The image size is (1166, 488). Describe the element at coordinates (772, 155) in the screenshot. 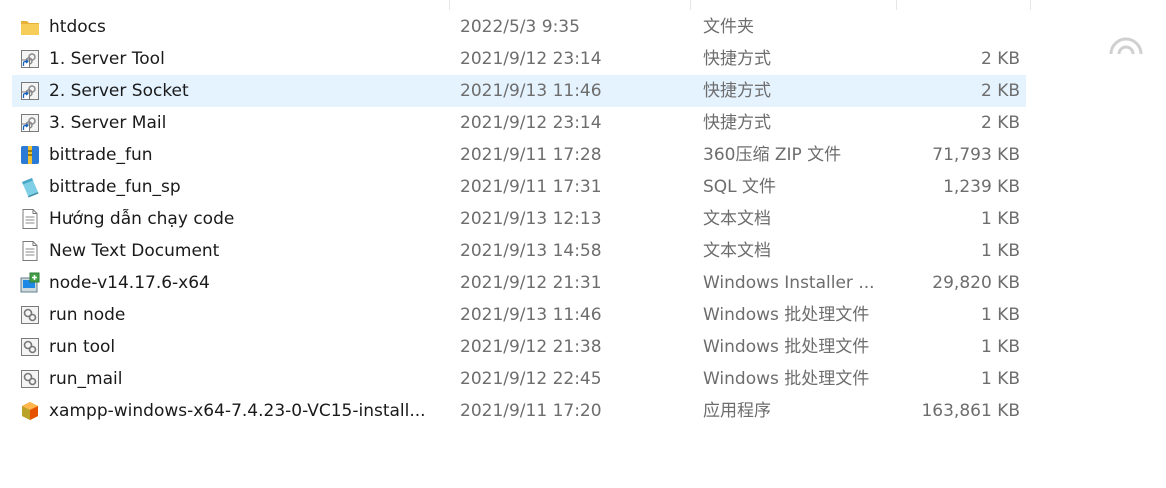

I see `file-type: 360压缩 ZIP 文件` at that location.